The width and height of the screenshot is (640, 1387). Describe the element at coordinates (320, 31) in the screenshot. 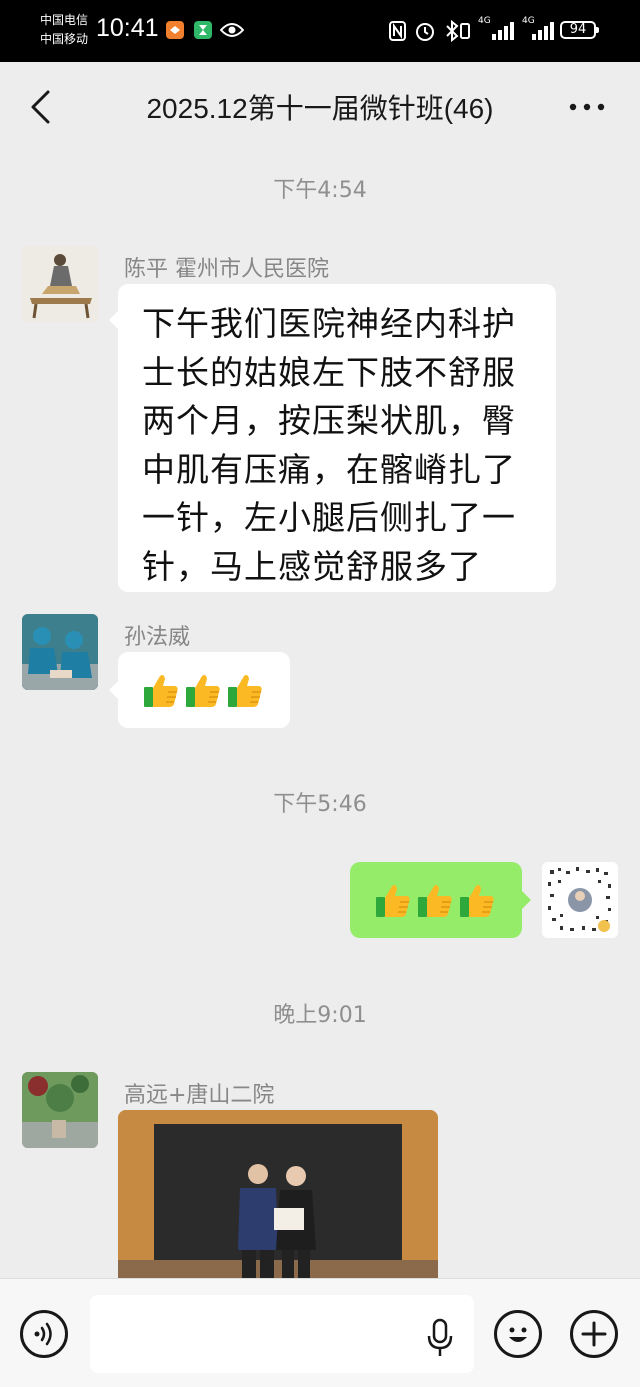

I see `status-bar: 中国电信 中国移动 10:41 4G 4G 94` at that location.